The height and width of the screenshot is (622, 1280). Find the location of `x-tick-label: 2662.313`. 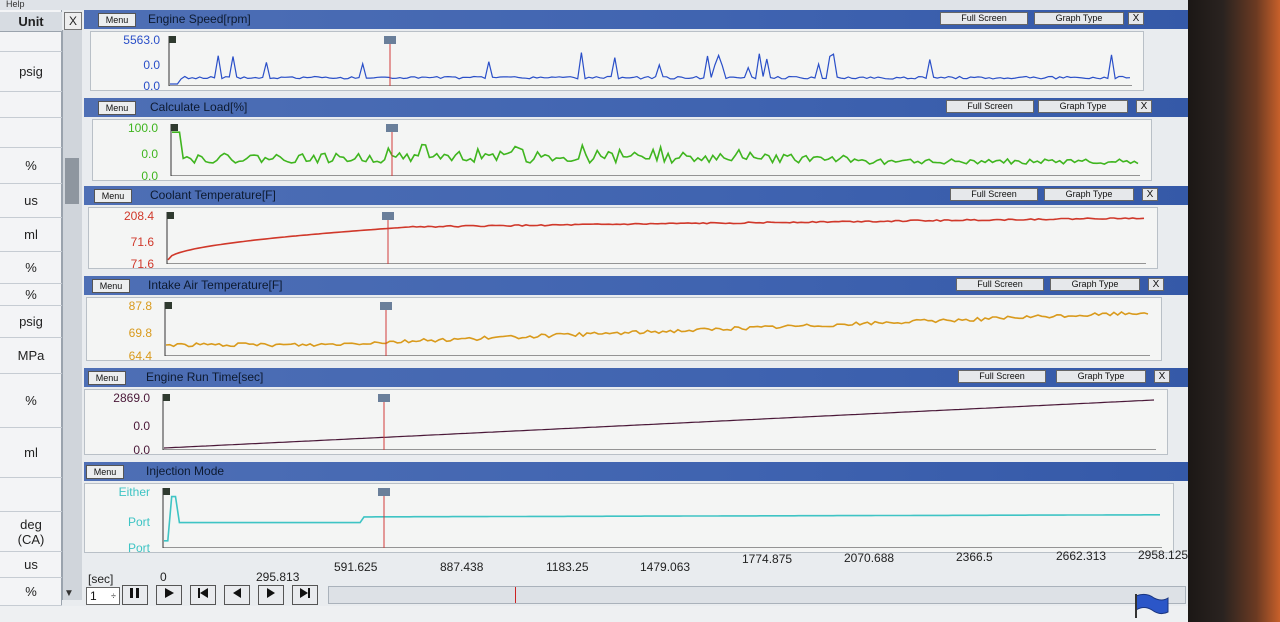

x-tick-label: 2662.313 is located at coordinates (1081, 556).